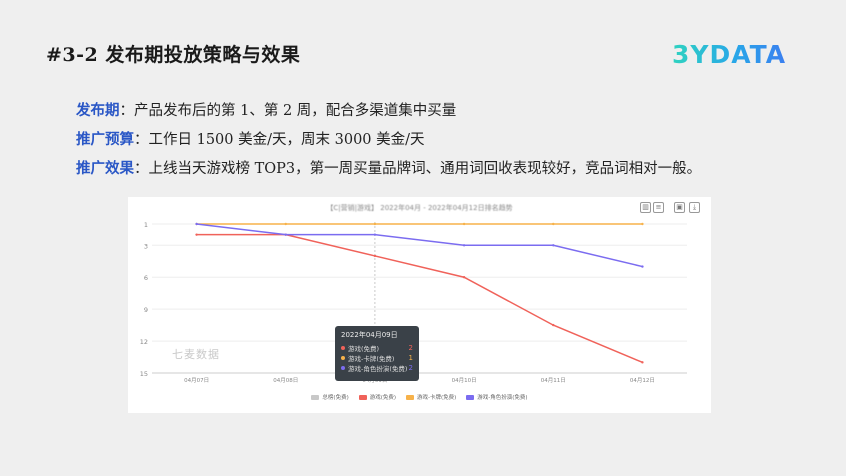 The height and width of the screenshot is (476, 846). Describe the element at coordinates (144, 374) in the screenshot. I see `y-tick-label: 15` at that location.